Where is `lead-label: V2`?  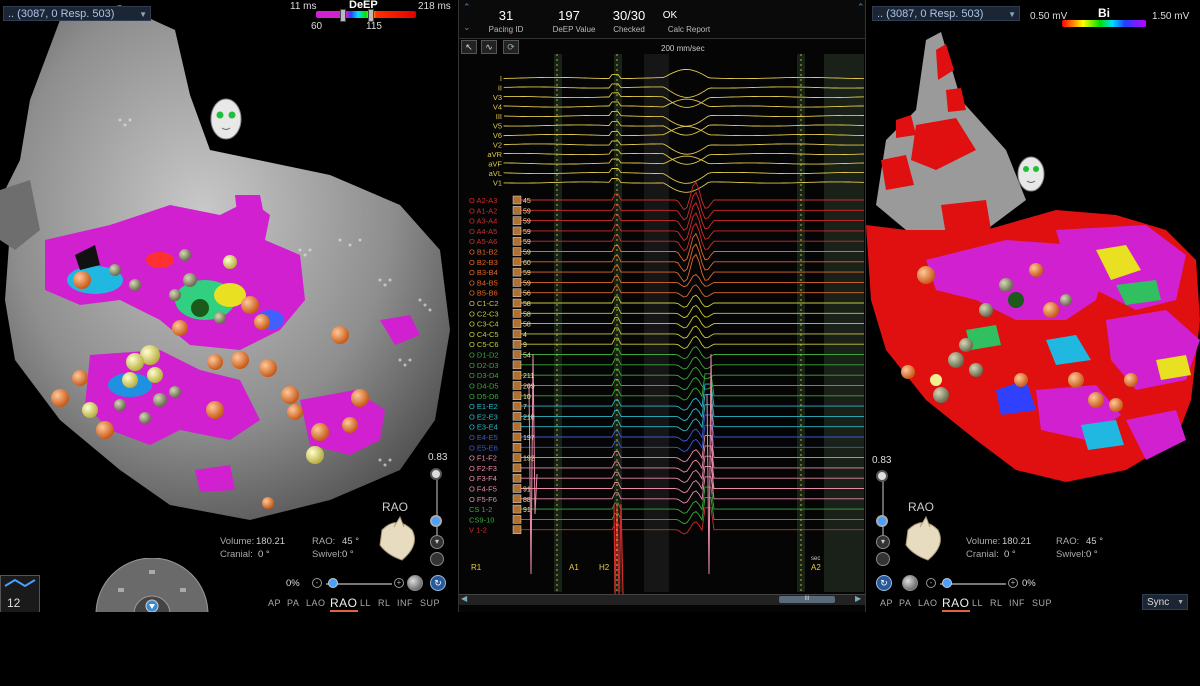
lead-label: V2 is located at coordinates (497, 145).